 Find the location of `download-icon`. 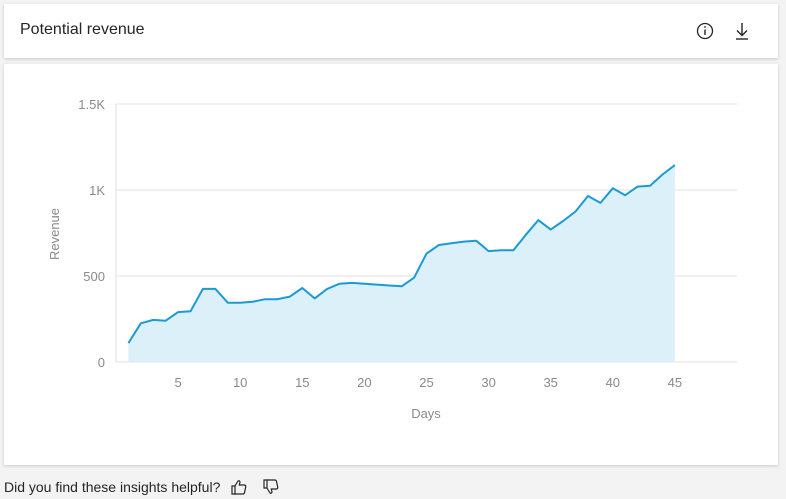

download-icon is located at coordinates (742, 31).